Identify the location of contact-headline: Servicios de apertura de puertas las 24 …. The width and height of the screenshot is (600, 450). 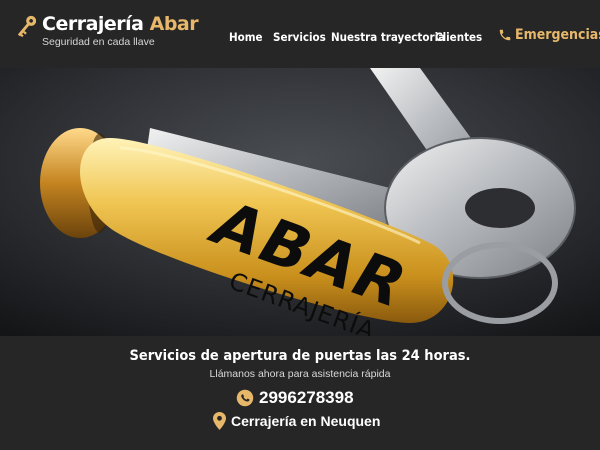
(300, 356).